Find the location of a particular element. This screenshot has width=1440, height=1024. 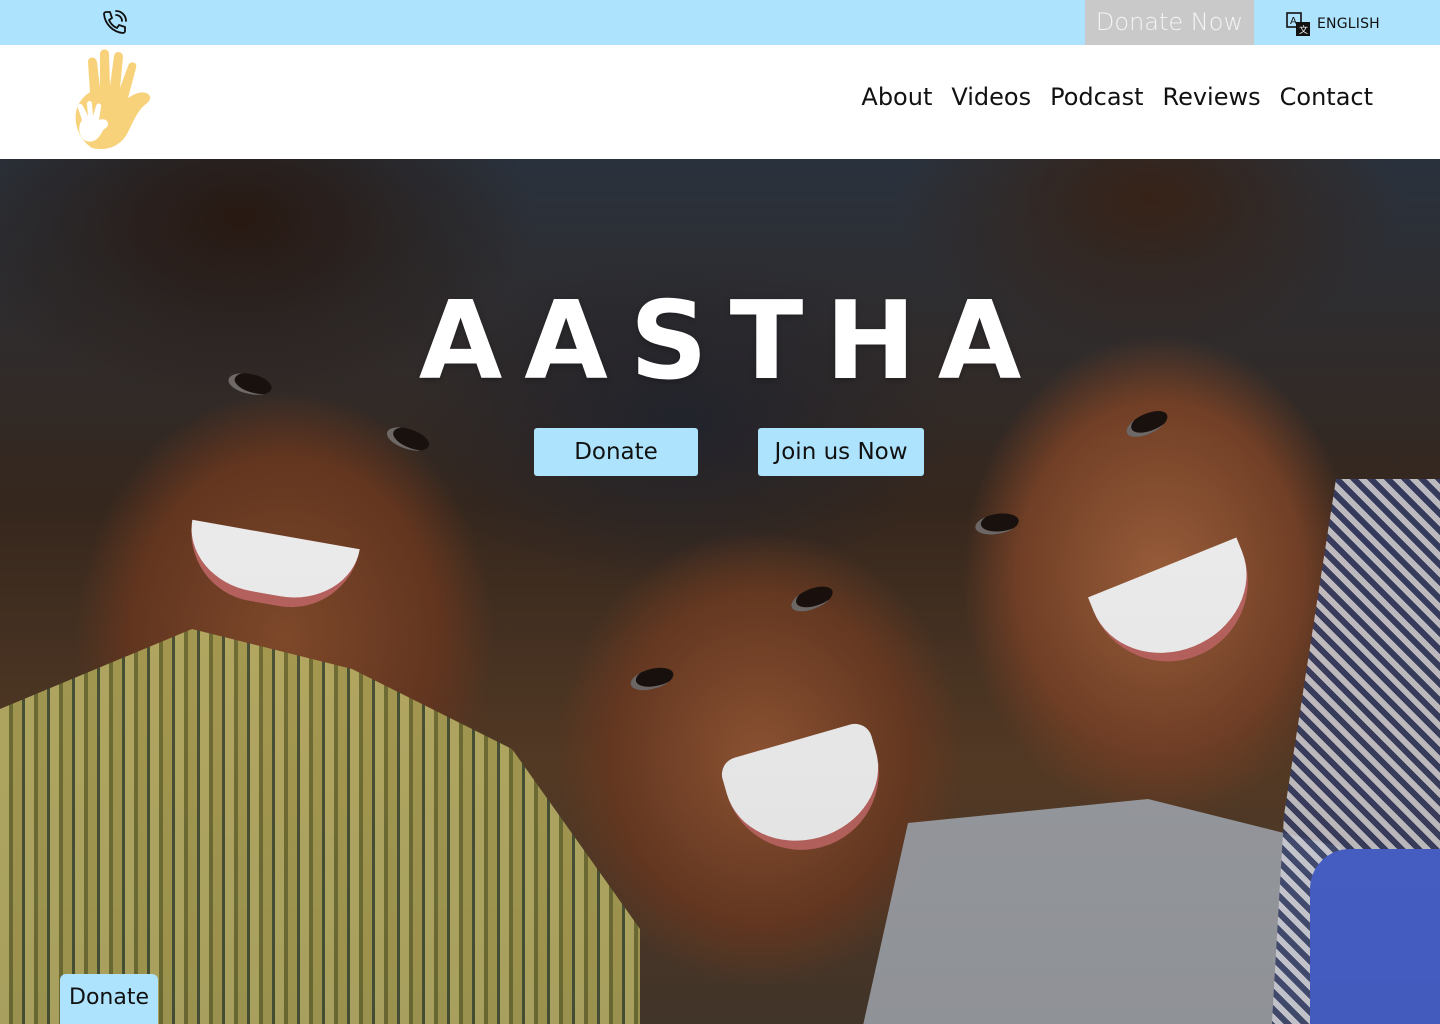

nav-podcast: Podcast is located at coordinates (1096, 97).